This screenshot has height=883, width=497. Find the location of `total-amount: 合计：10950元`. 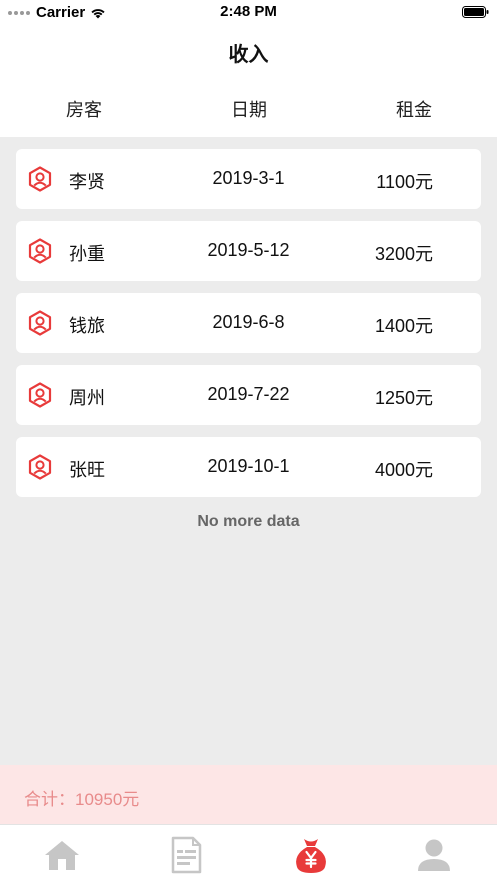

total-amount: 合计：10950元 is located at coordinates (82, 799).